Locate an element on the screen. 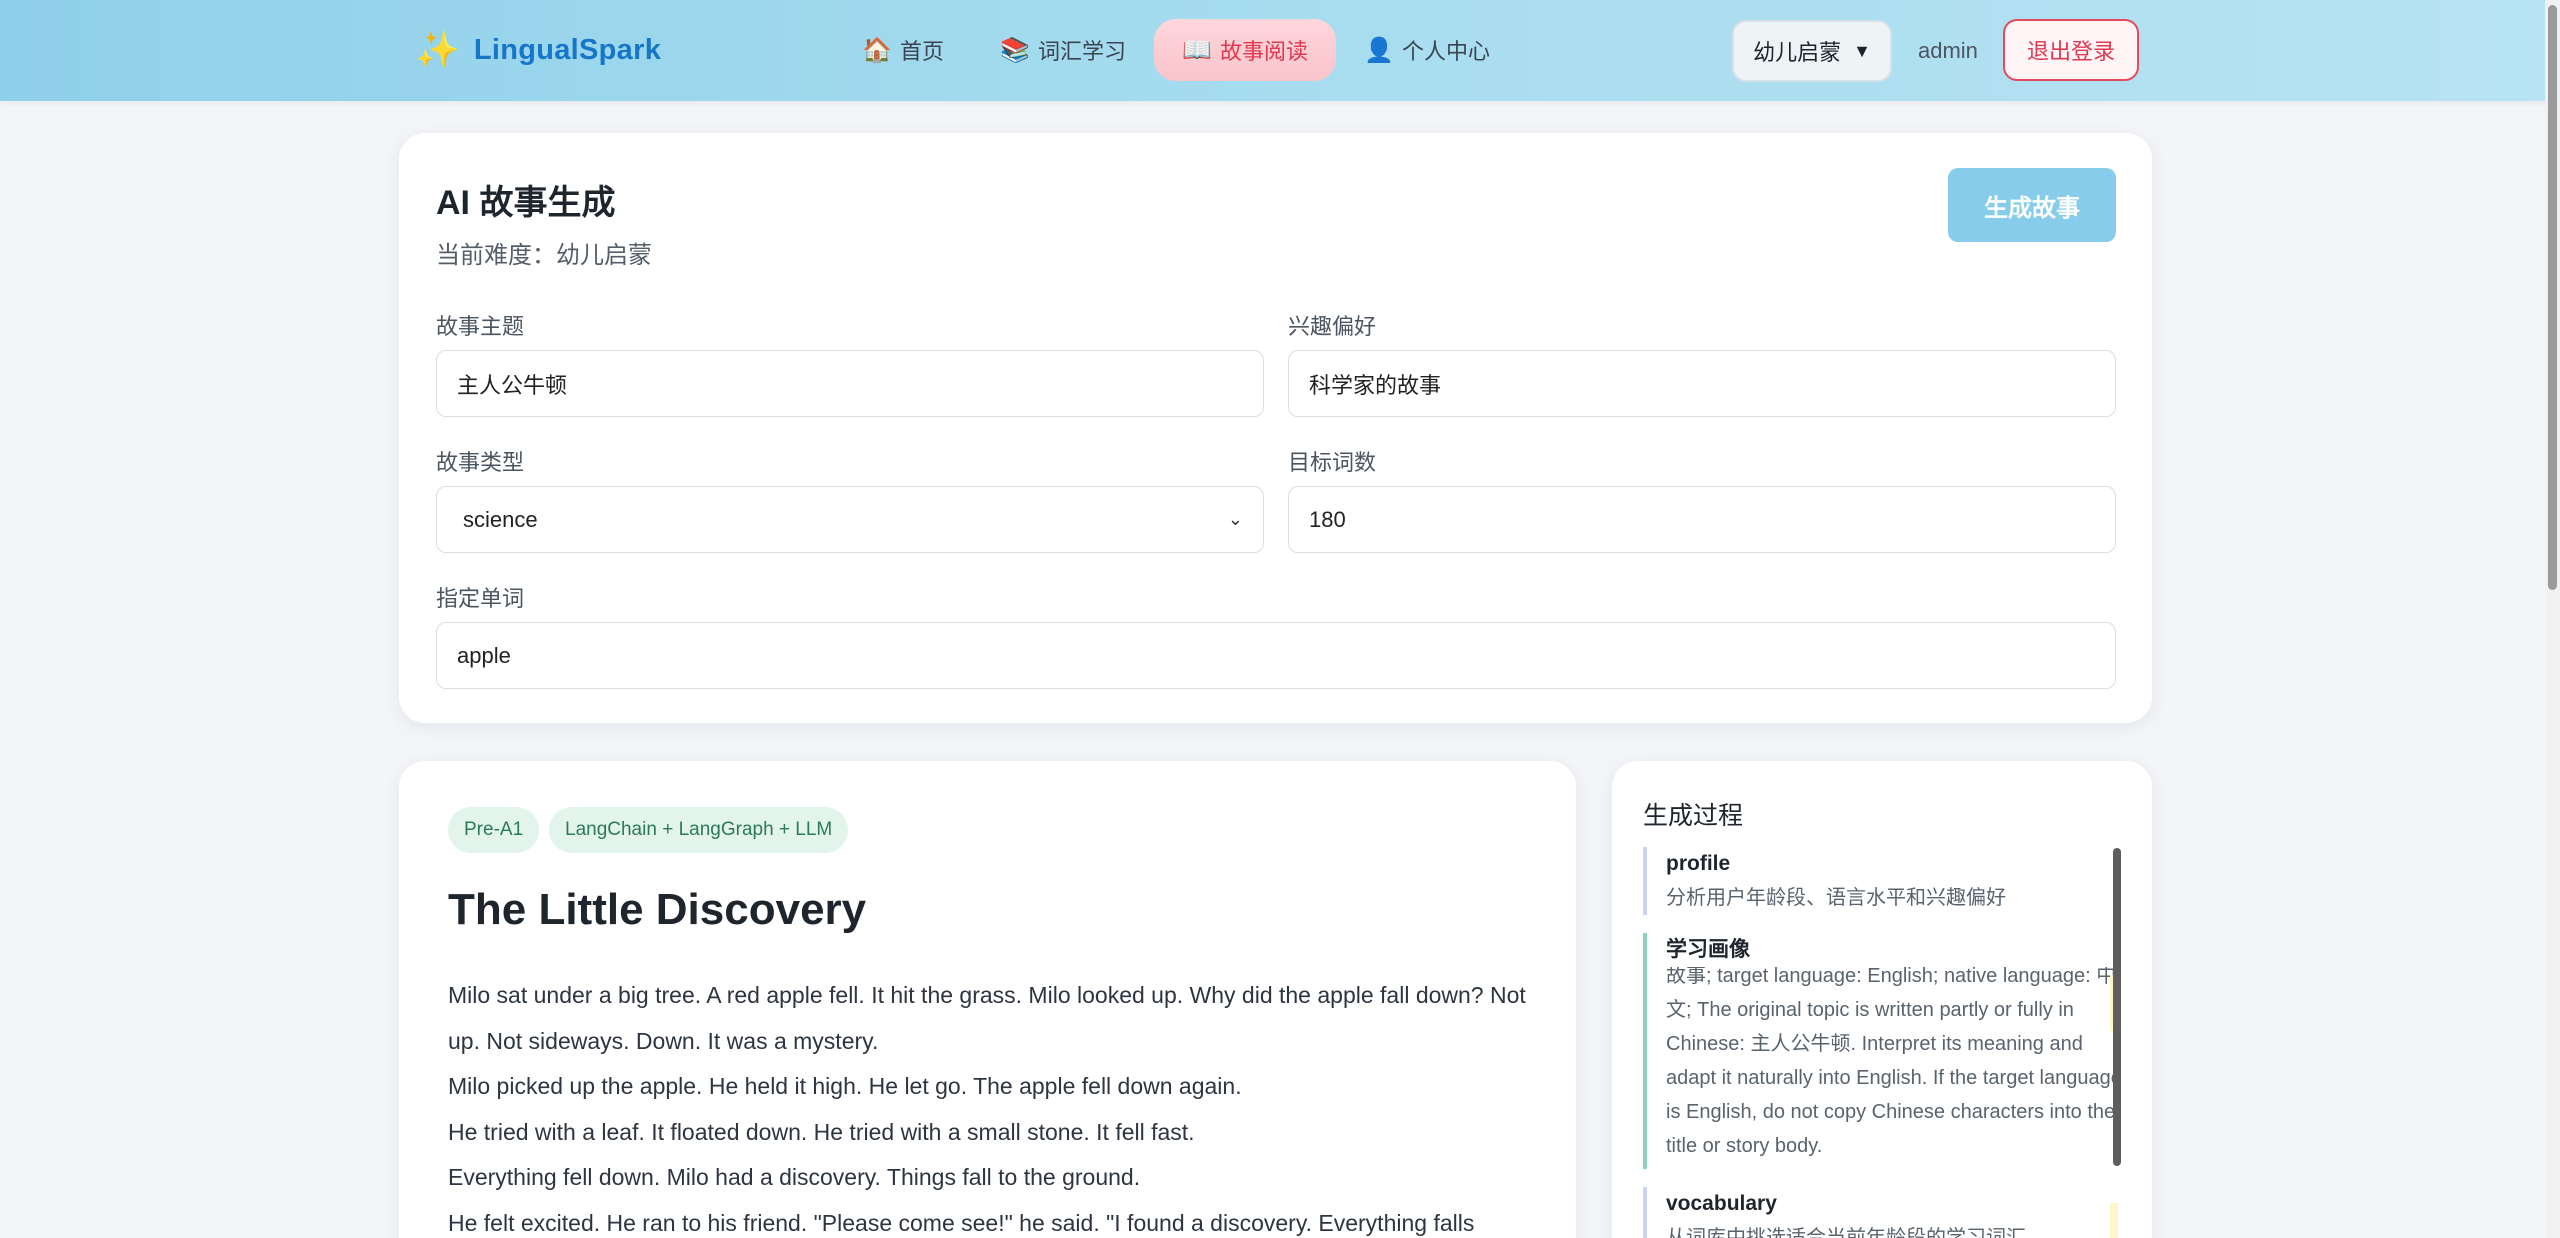 This screenshot has height=1238, width=2560. nav-vocabulary-label: 词汇学习 is located at coordinates (1082, 51).